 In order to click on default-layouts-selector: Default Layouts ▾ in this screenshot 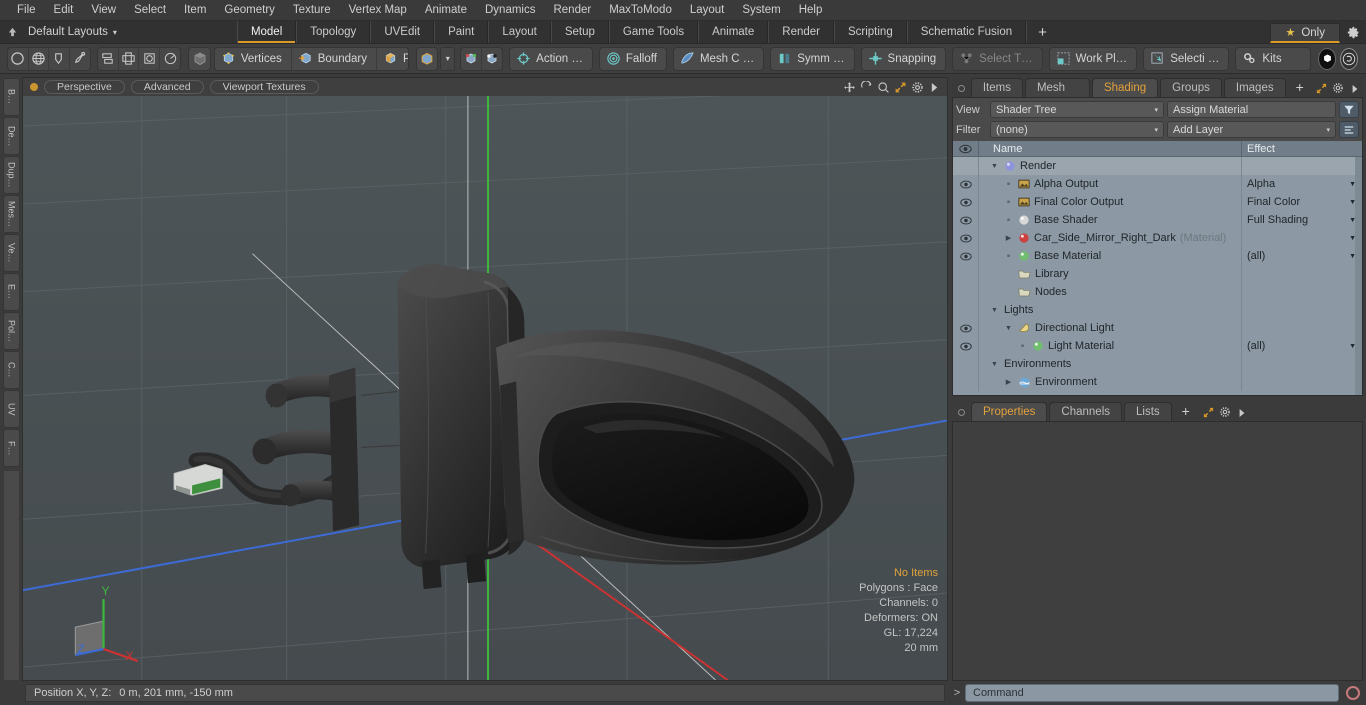, I will do `click(75, 32)`.